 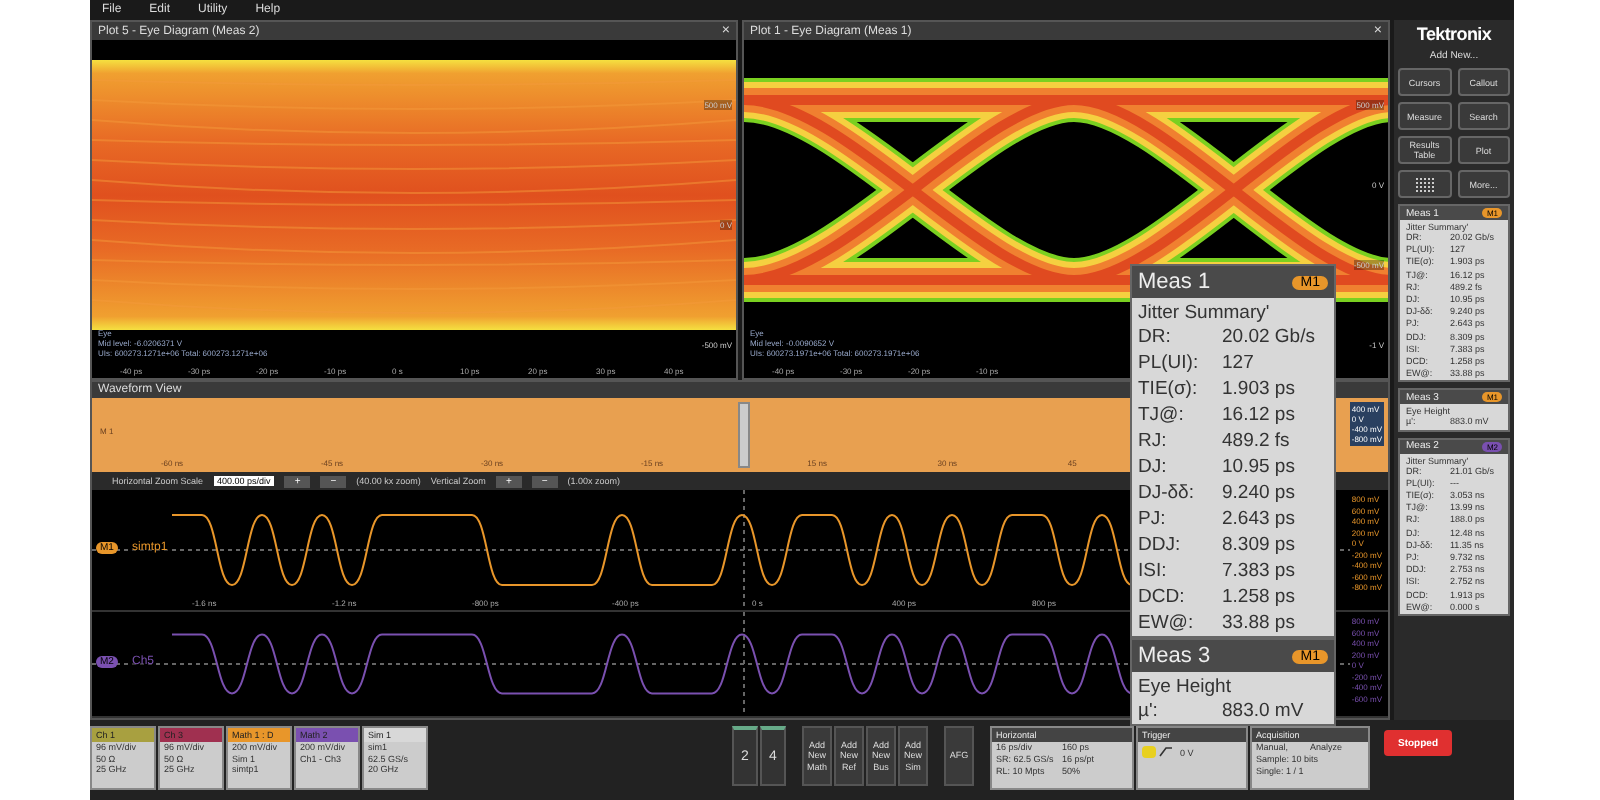 What do you see at coordinates (1263, 711) in the screenshot?
I see `measurement-value: 883.0 mV` at bounding box center [1263, 711].